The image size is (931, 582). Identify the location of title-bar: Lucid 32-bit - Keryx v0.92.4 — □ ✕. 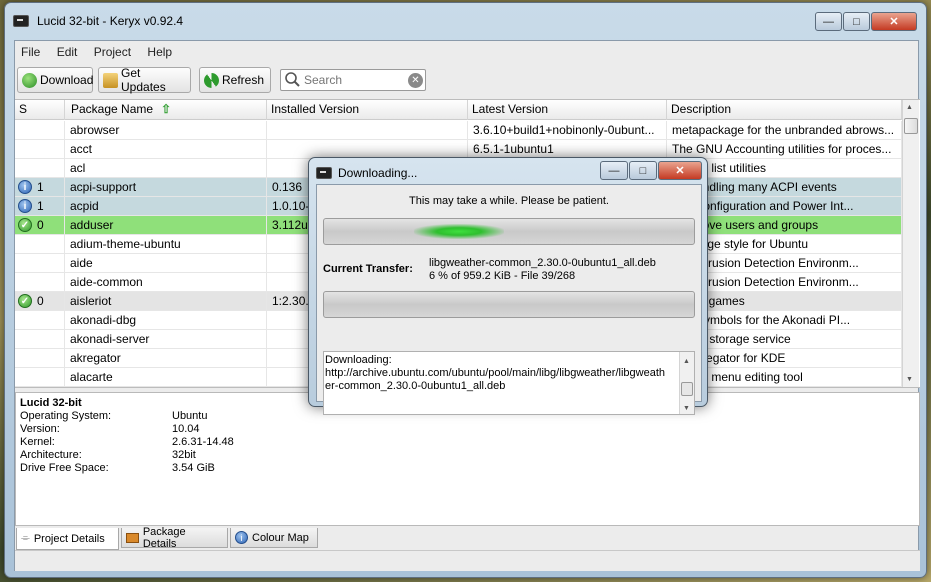
(465, 22).